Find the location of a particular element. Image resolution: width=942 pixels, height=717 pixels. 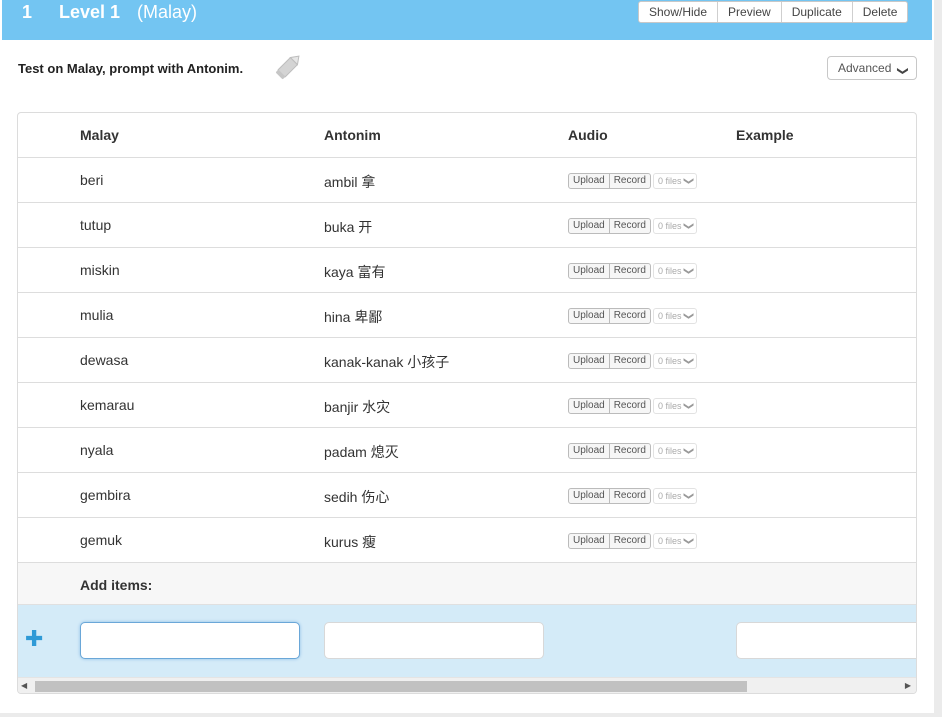

advanced-button: Advanced ❯ is located at coordinates (872, 68).